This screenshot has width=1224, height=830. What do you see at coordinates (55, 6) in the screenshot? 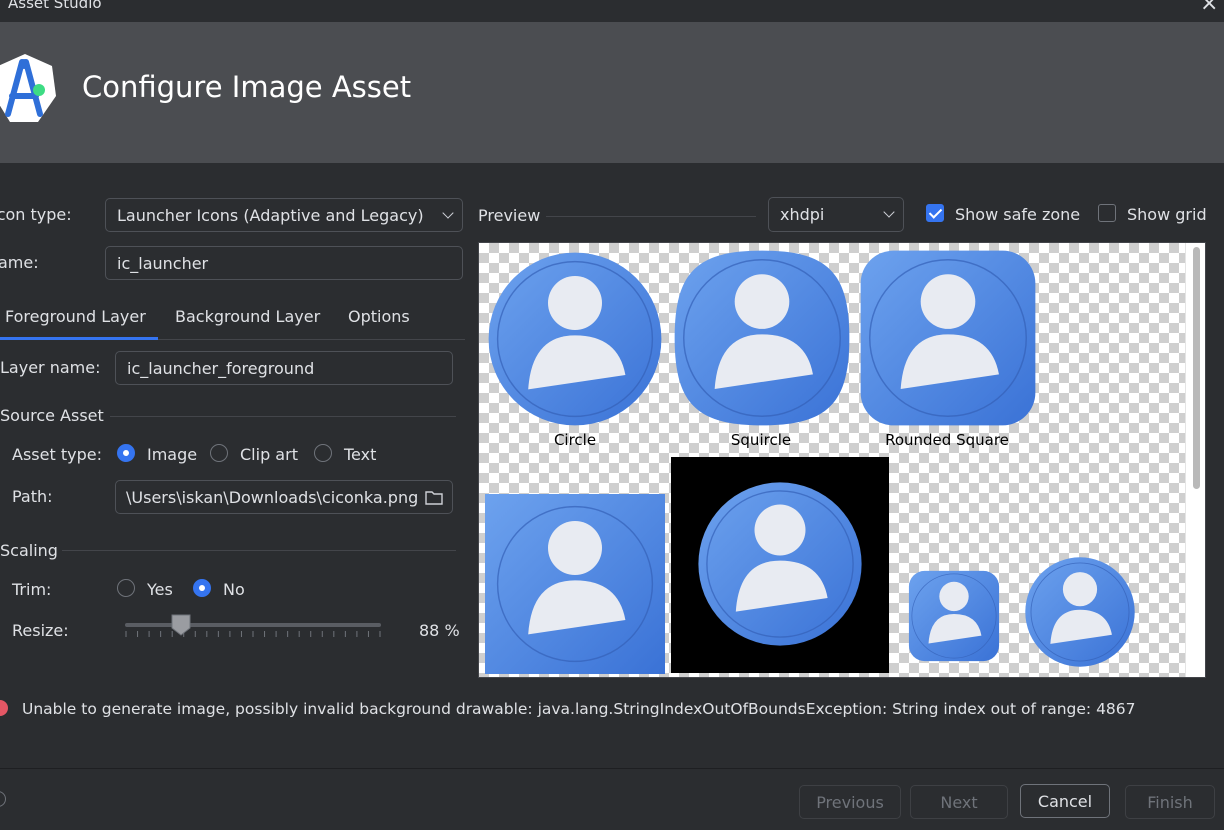
I see `window-title: Asset Studio` at bounding box center [55, 6].